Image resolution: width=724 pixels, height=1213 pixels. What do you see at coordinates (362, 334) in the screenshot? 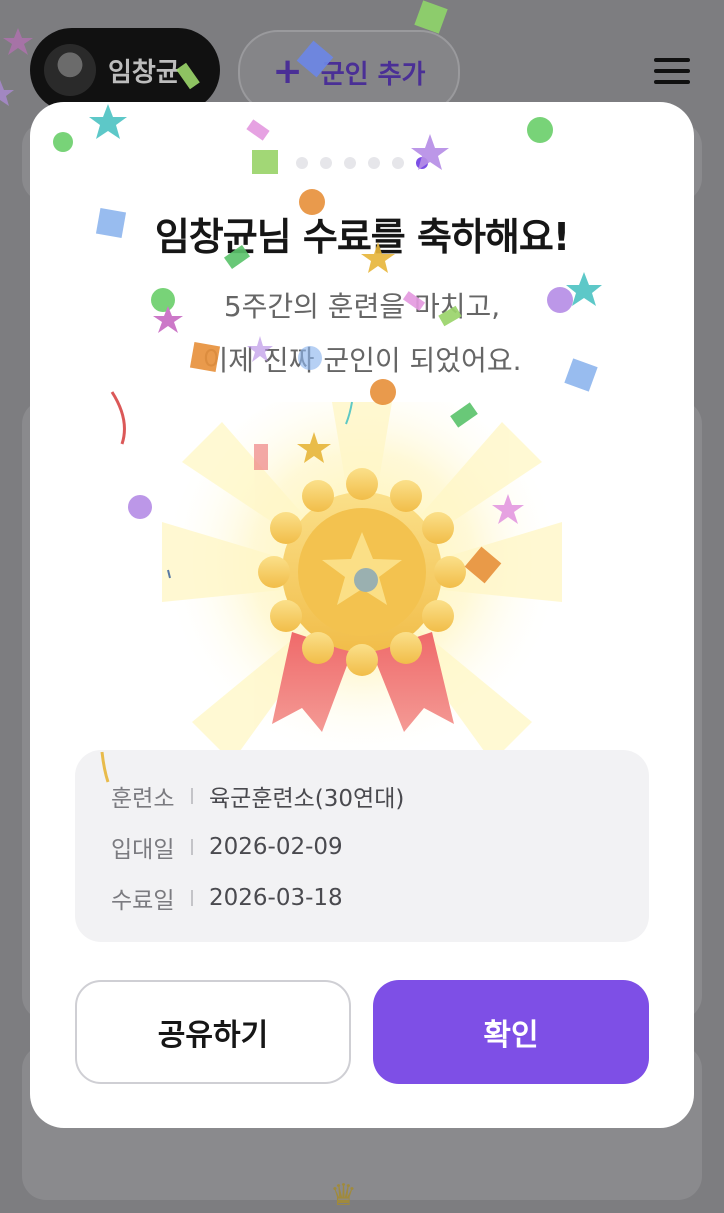
I see `modal-subtitle: 5주간의 훈련을 마치고, 이제 진짜 군인이 되었어요.` at bounding box center [362, 334].